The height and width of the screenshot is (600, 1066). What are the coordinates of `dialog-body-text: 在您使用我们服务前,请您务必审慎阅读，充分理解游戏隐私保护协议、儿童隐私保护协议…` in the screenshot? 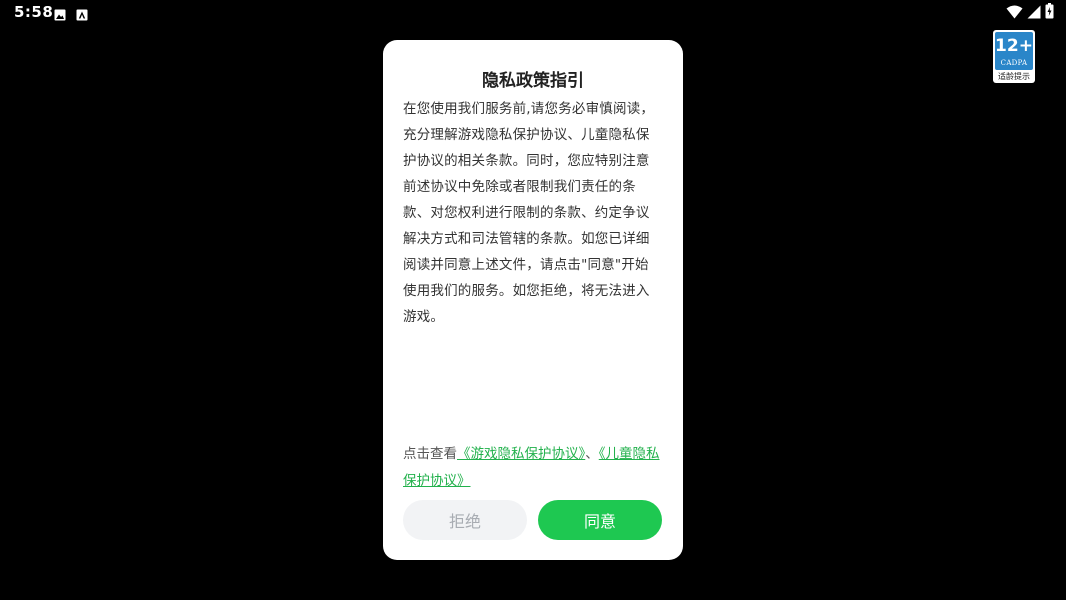 It's located at (529, 213).